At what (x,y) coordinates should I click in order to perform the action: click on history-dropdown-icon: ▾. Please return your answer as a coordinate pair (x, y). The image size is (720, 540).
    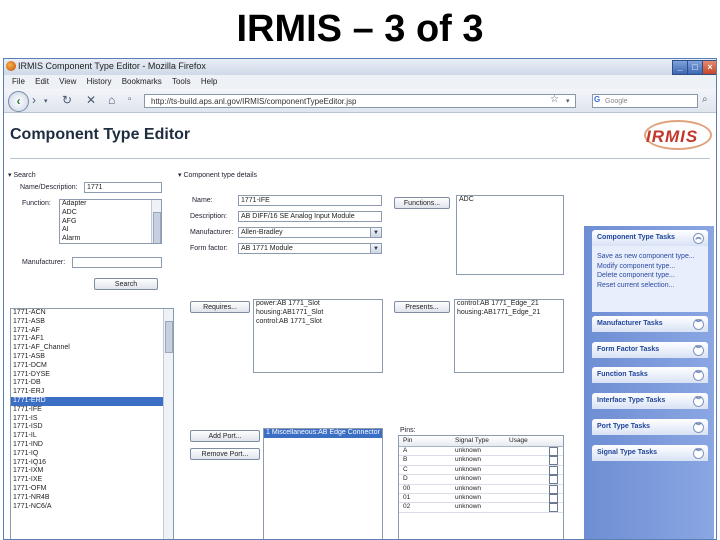
    Looking at the image, I should click on (46, 101).